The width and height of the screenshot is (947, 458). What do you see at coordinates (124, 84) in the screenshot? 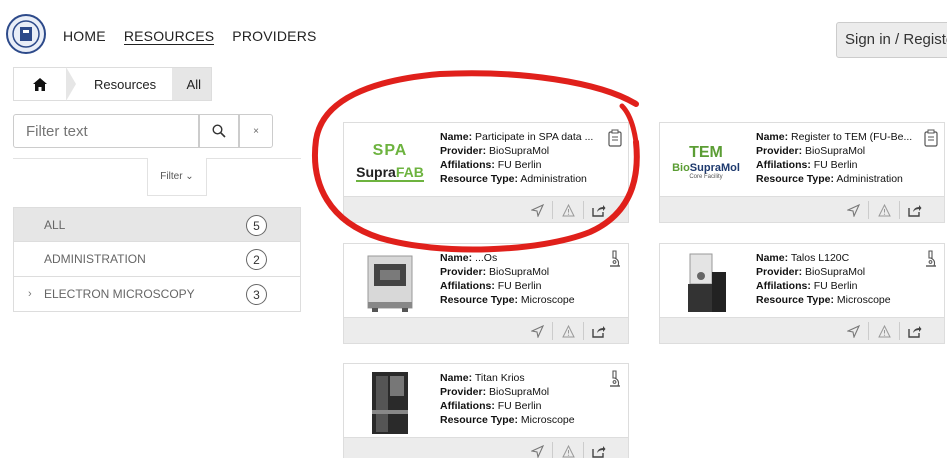
I see `breadcrumb-resources: Resources` at bounding box center [124, 84].